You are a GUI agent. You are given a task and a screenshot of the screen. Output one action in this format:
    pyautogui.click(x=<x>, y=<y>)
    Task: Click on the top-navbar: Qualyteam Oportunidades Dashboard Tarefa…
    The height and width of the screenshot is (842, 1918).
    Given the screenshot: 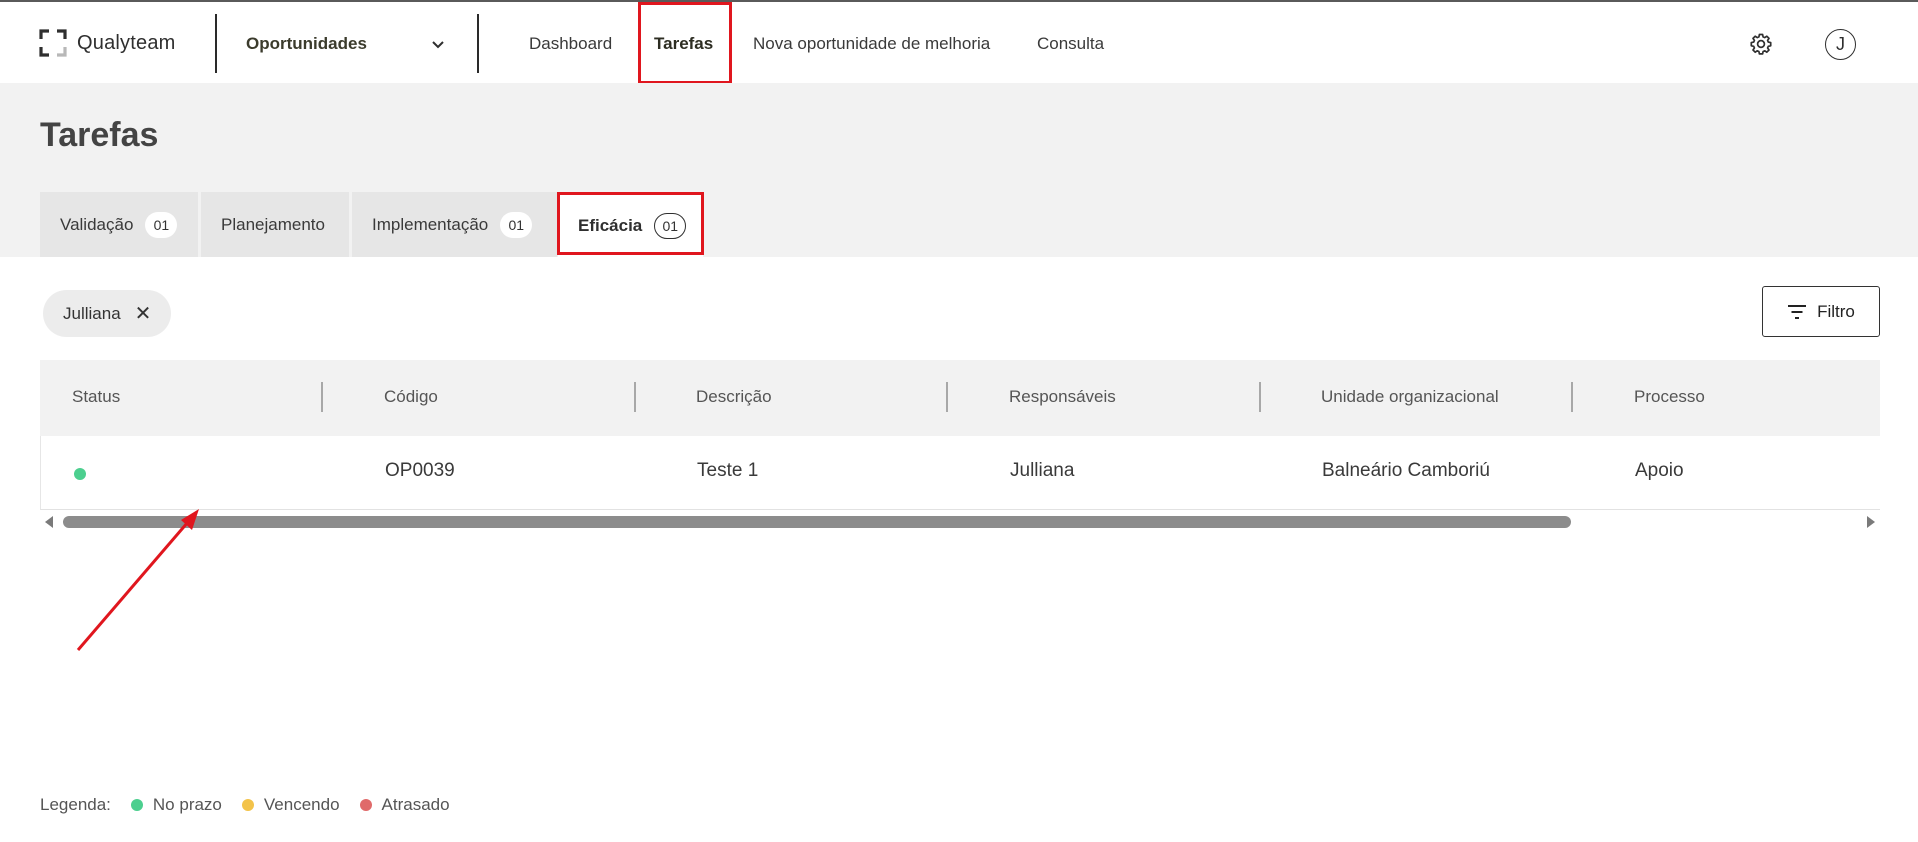 What is the action you would take?
    pyautogui.click(x=959, y=42)
    